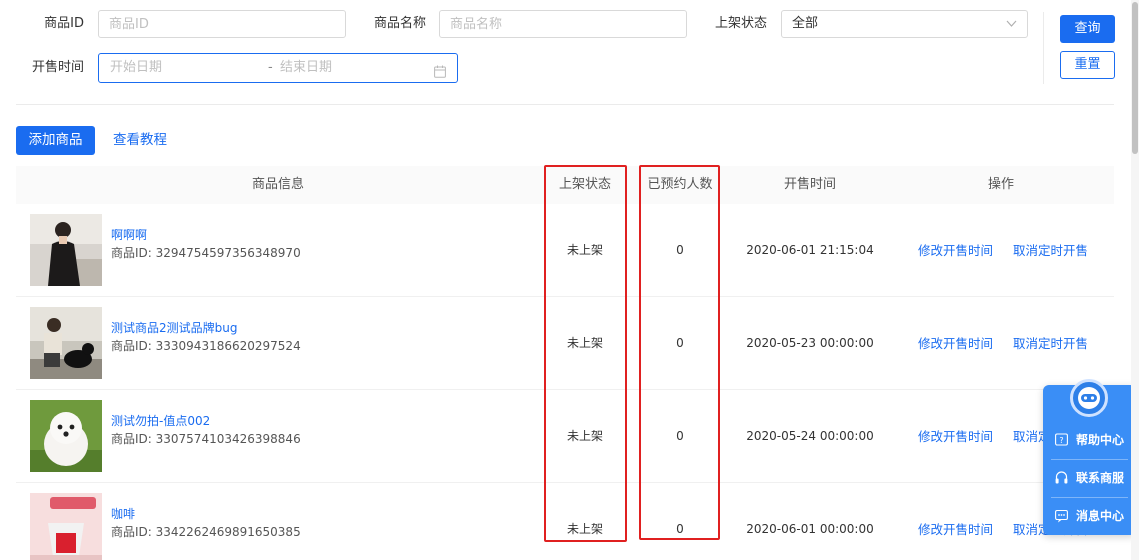  What do you see at coordinates (680, 184) in the screenshot?
I see `header-reserved-count: 已预约人数` at bounding box center [680, 184].